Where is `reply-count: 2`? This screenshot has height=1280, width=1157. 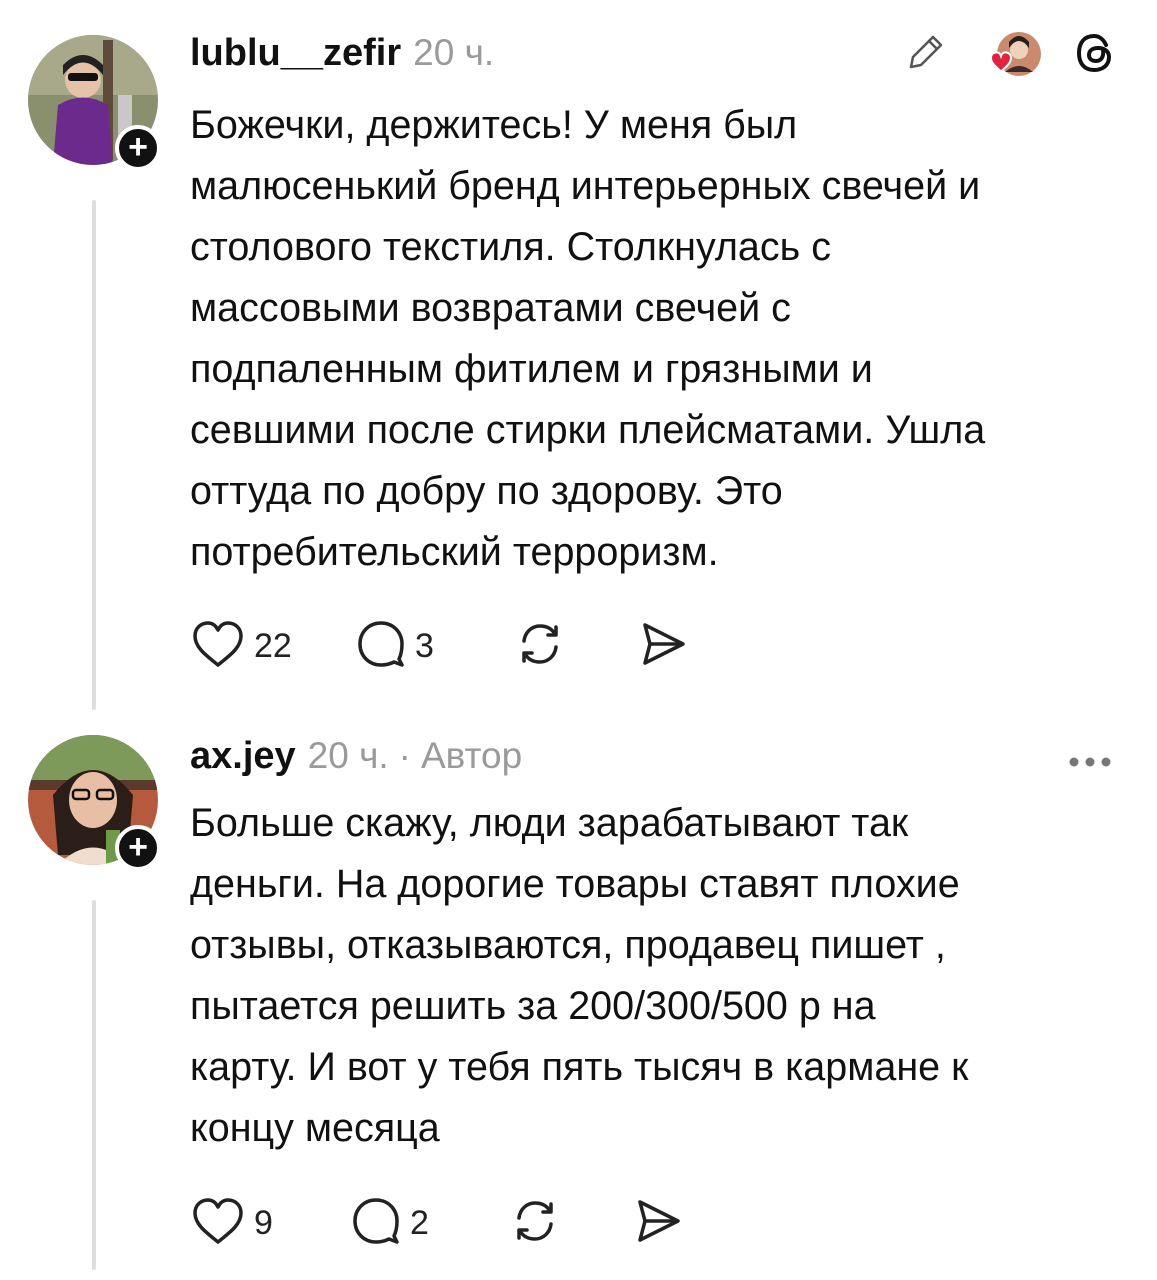
reply-count: 2 is located at coordinates (419, 1223).